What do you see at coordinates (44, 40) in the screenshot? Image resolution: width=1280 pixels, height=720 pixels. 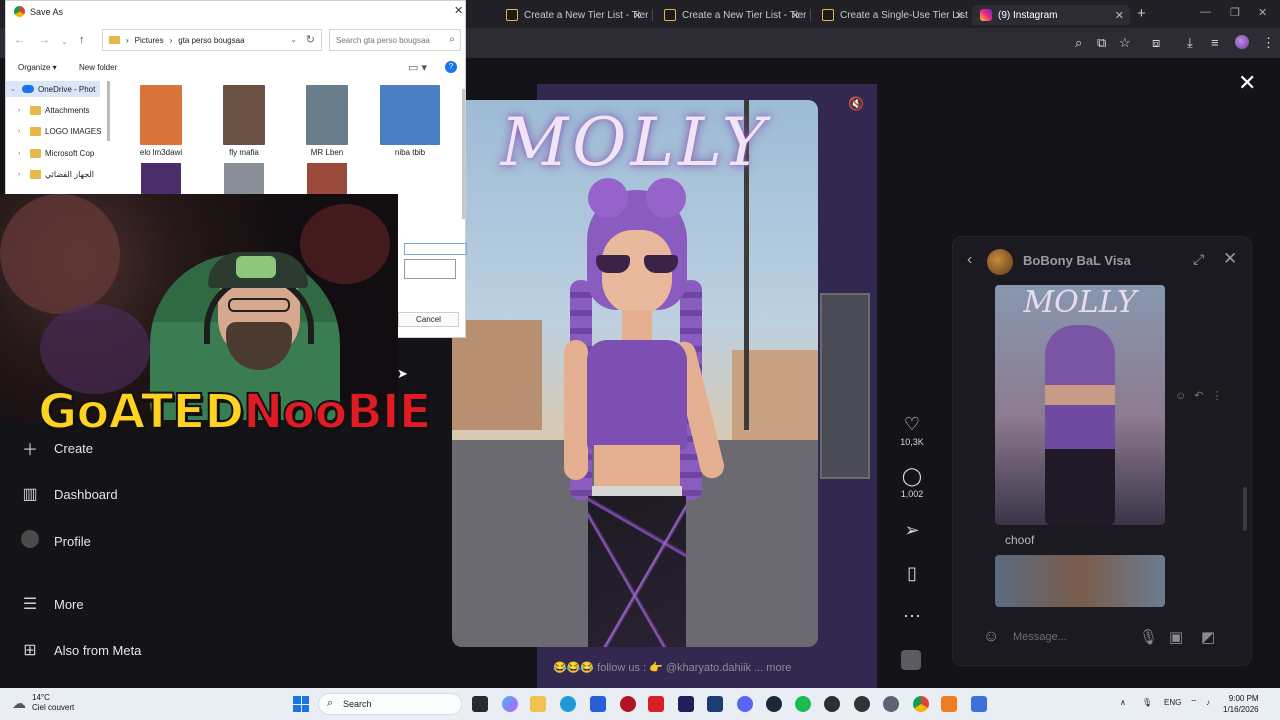 I see `forward-icon: →` at bounding box center [44, 40].